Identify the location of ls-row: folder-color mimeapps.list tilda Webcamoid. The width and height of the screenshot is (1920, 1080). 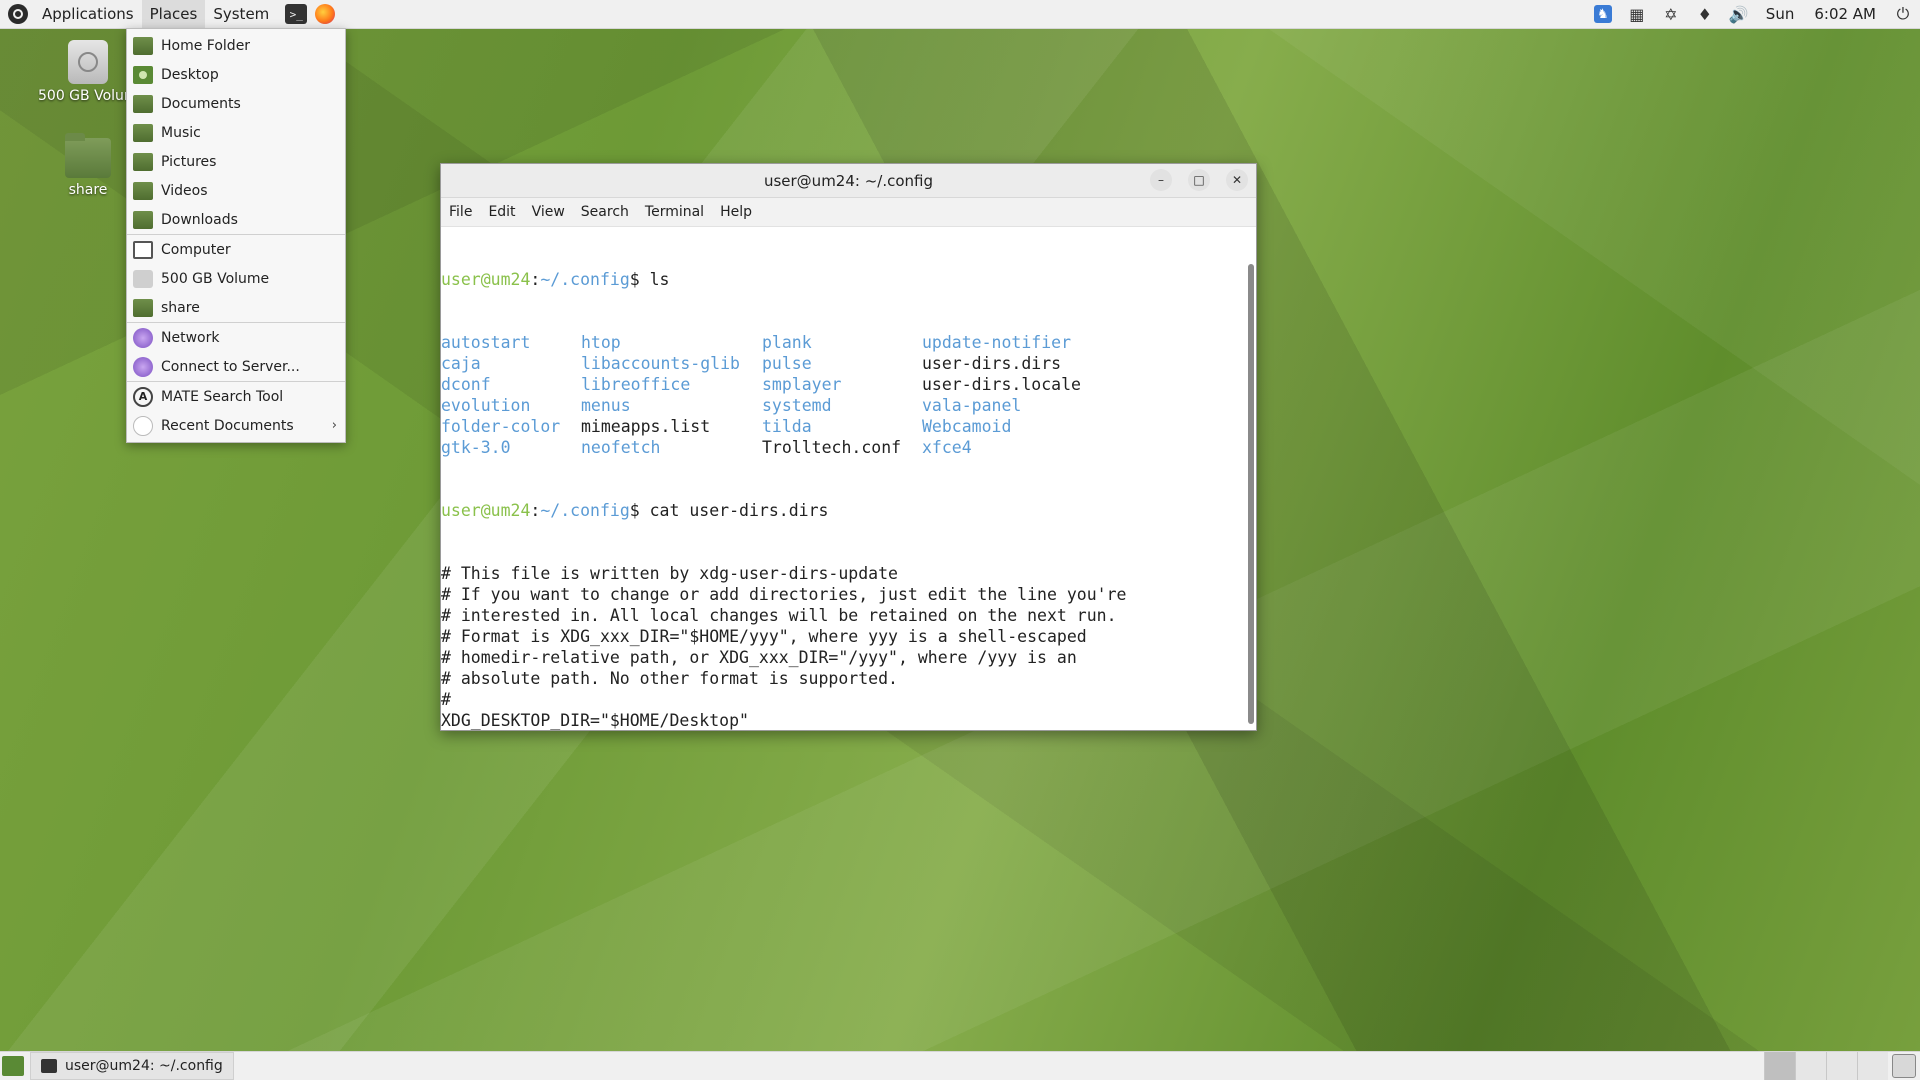
(842, 426).